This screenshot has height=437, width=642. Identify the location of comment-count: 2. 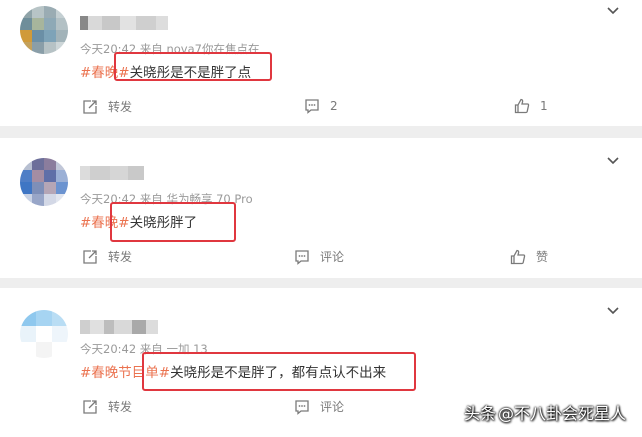
(334, 106).